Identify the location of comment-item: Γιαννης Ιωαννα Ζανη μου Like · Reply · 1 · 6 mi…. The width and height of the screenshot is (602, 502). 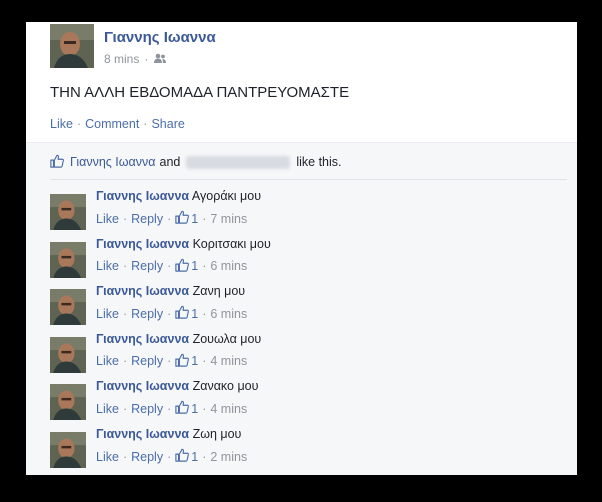
(300, 306).